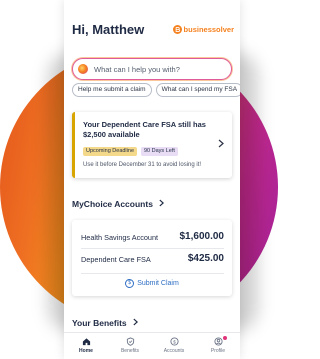 This screenshot has width=320, height=359. I want to click on tab-label: Accounts, so click(174, 351).